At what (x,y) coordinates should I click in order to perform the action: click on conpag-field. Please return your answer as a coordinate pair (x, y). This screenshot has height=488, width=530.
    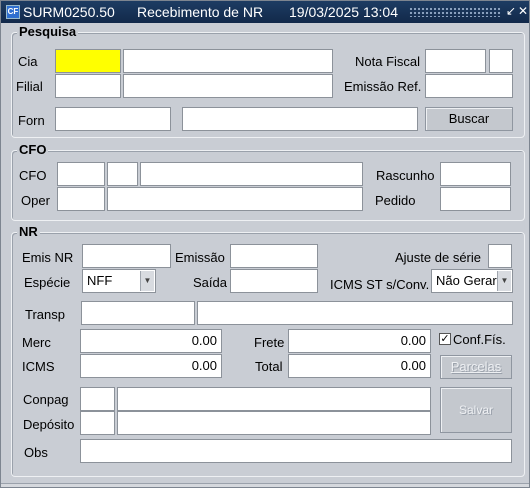
    Looking at the image, I should click on (97, 399).